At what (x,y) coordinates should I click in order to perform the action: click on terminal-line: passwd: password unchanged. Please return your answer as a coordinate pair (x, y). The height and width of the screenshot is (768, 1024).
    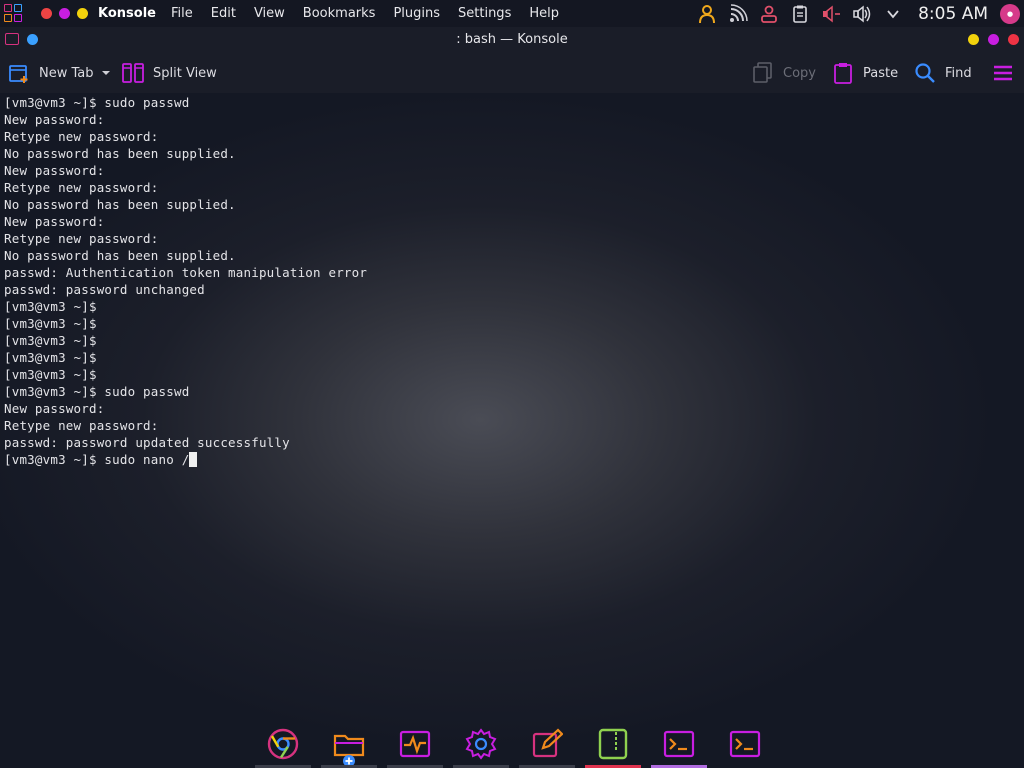
    Looking at the image, I should click on (104, 289).